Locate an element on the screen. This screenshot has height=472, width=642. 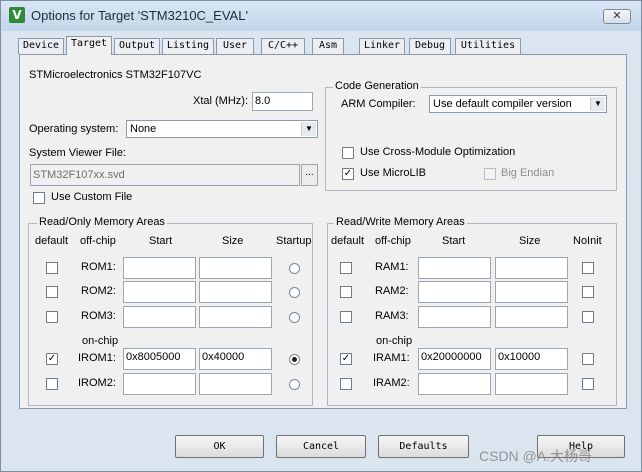
ram2-noinit-checkbox is located at coordinates (588, 292).